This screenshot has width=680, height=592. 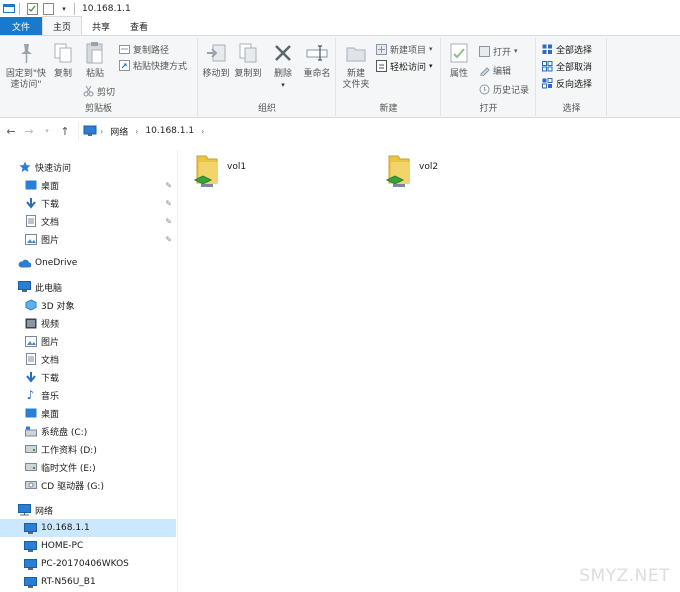 I want to click on computer-icon, so click(x=30, y=528).